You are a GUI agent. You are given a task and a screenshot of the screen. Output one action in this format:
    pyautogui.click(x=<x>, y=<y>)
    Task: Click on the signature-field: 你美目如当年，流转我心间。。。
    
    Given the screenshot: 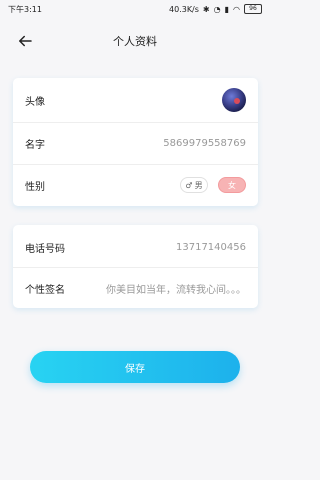 What is the action you would take?
    pyautogui.click(x=176, y=288)
    